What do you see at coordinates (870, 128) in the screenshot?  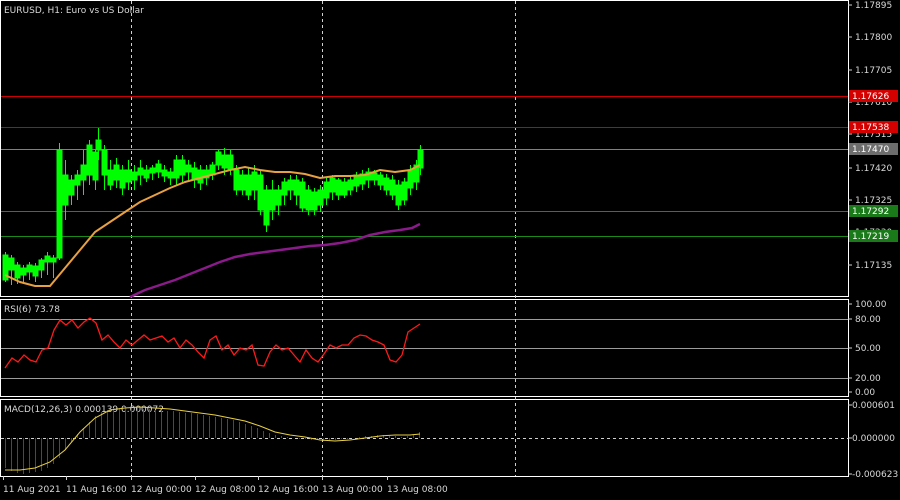 I see `price-tag-label: 1.17538` at bounding box center [870, 128].